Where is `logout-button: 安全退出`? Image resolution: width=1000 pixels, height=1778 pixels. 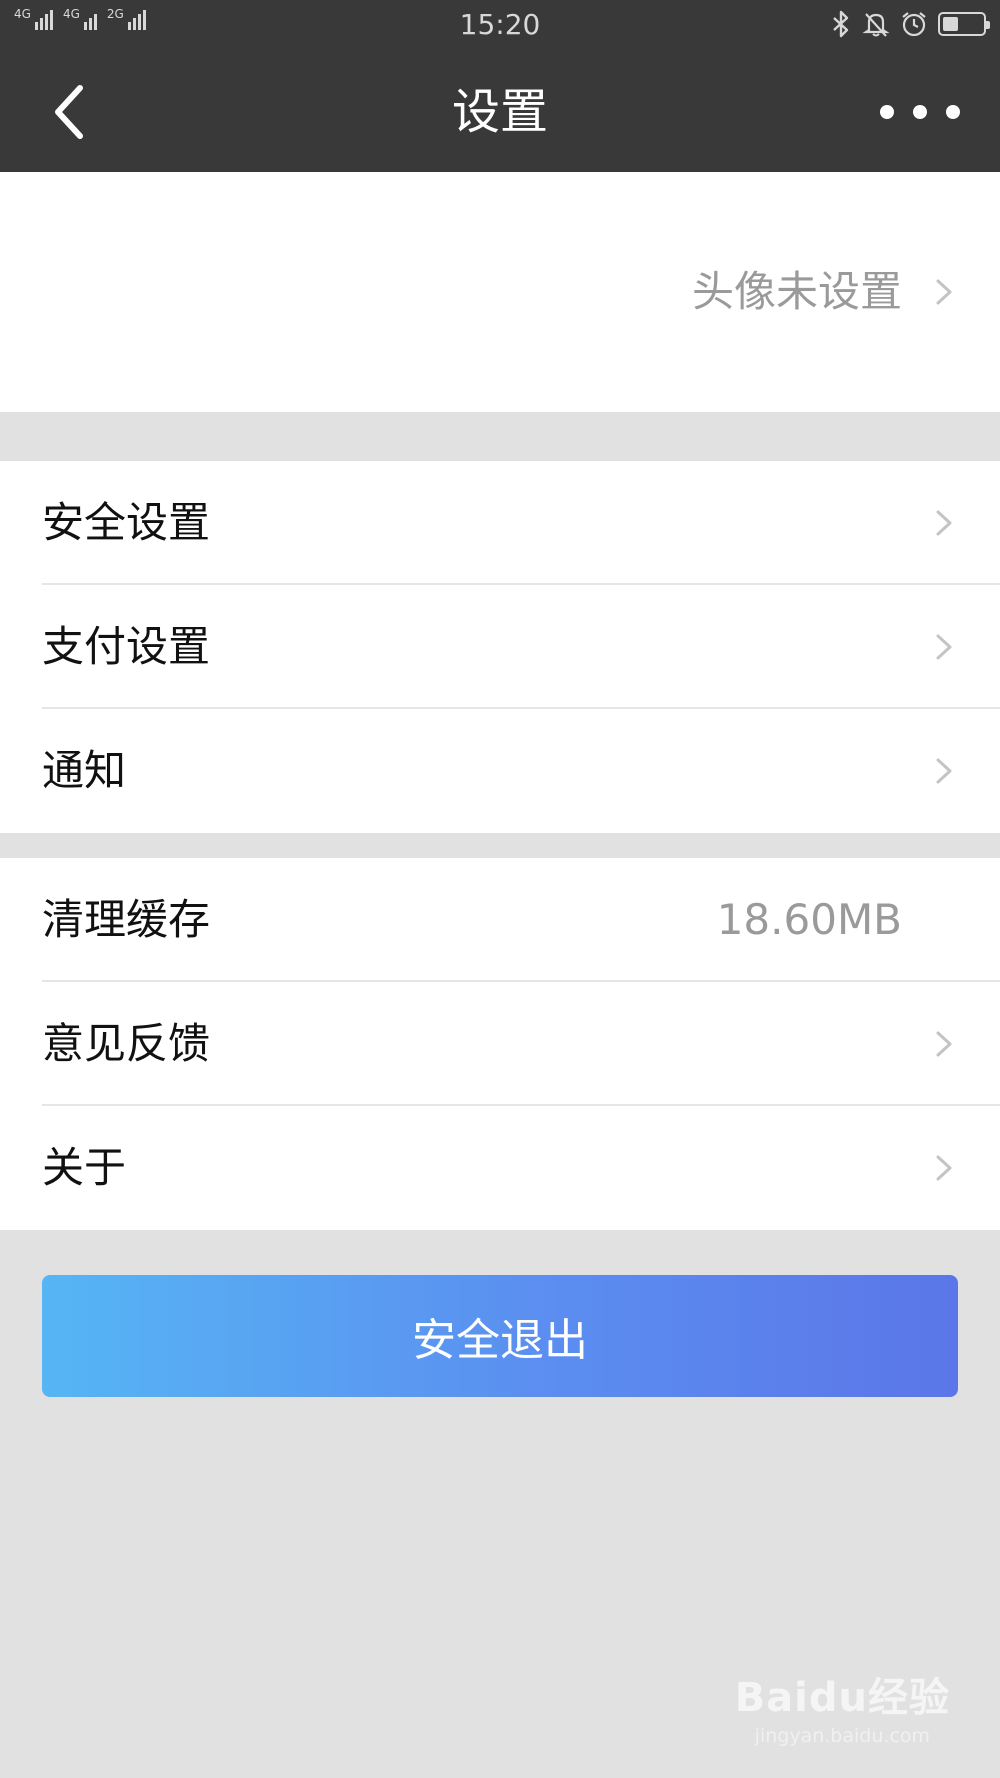 logout-button: 安全退出 is located at coordinates (500, 1336).